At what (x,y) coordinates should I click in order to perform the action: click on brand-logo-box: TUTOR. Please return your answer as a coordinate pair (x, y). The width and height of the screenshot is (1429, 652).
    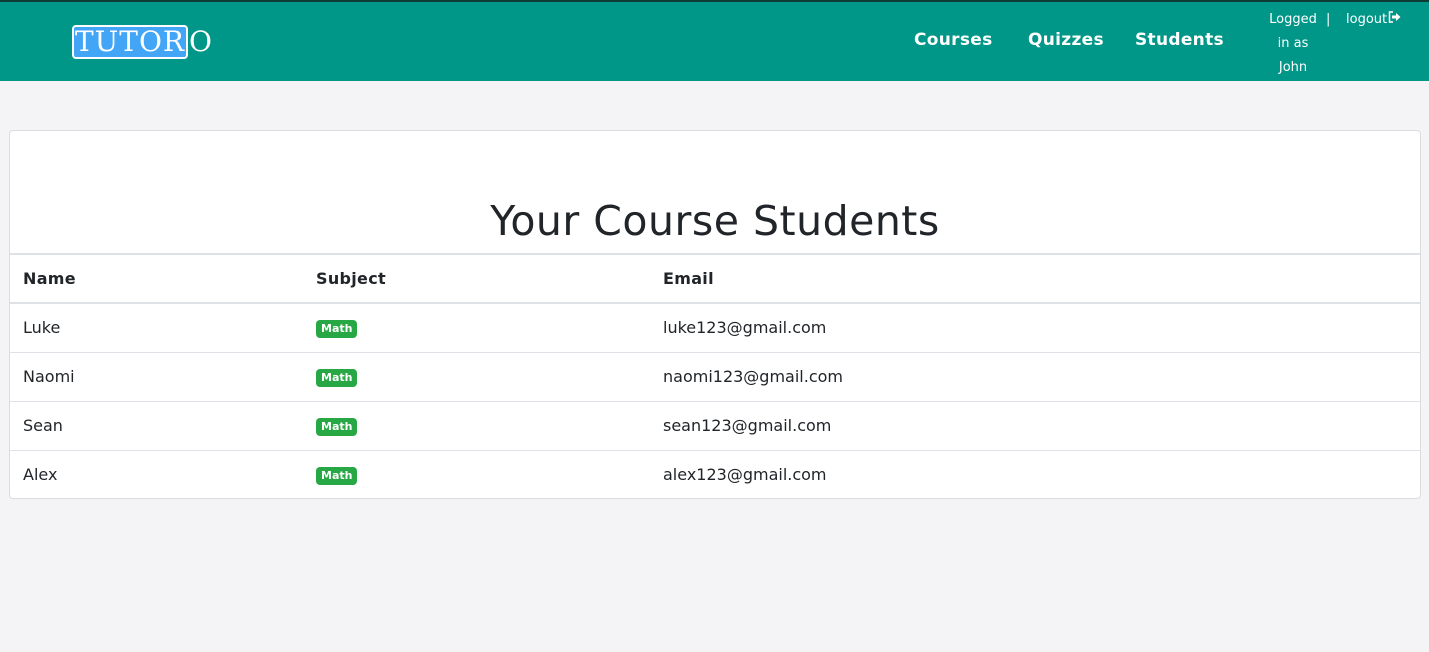
    Looking at the image, I should click on (130, 42).